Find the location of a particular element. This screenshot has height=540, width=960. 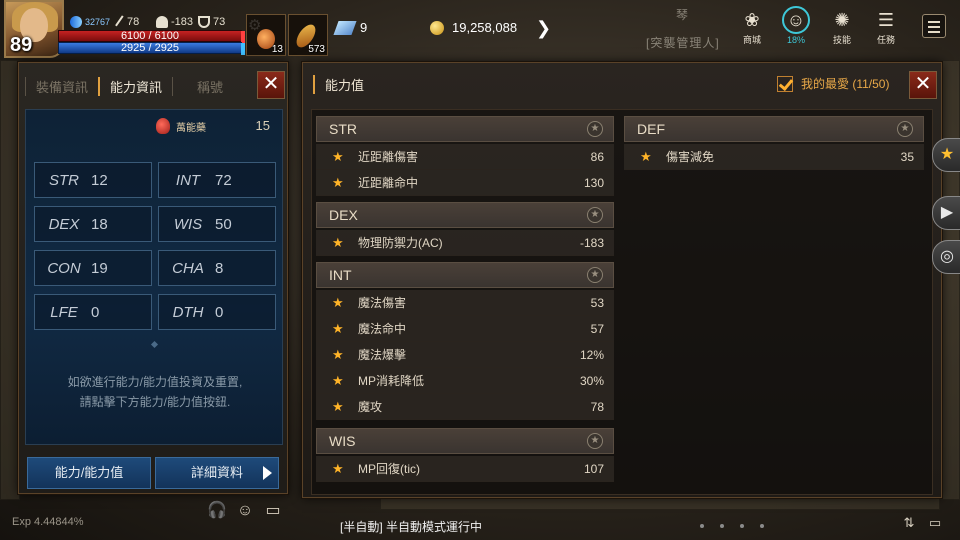

group-header-str: STR ★ is located at coordinates (465, 129).